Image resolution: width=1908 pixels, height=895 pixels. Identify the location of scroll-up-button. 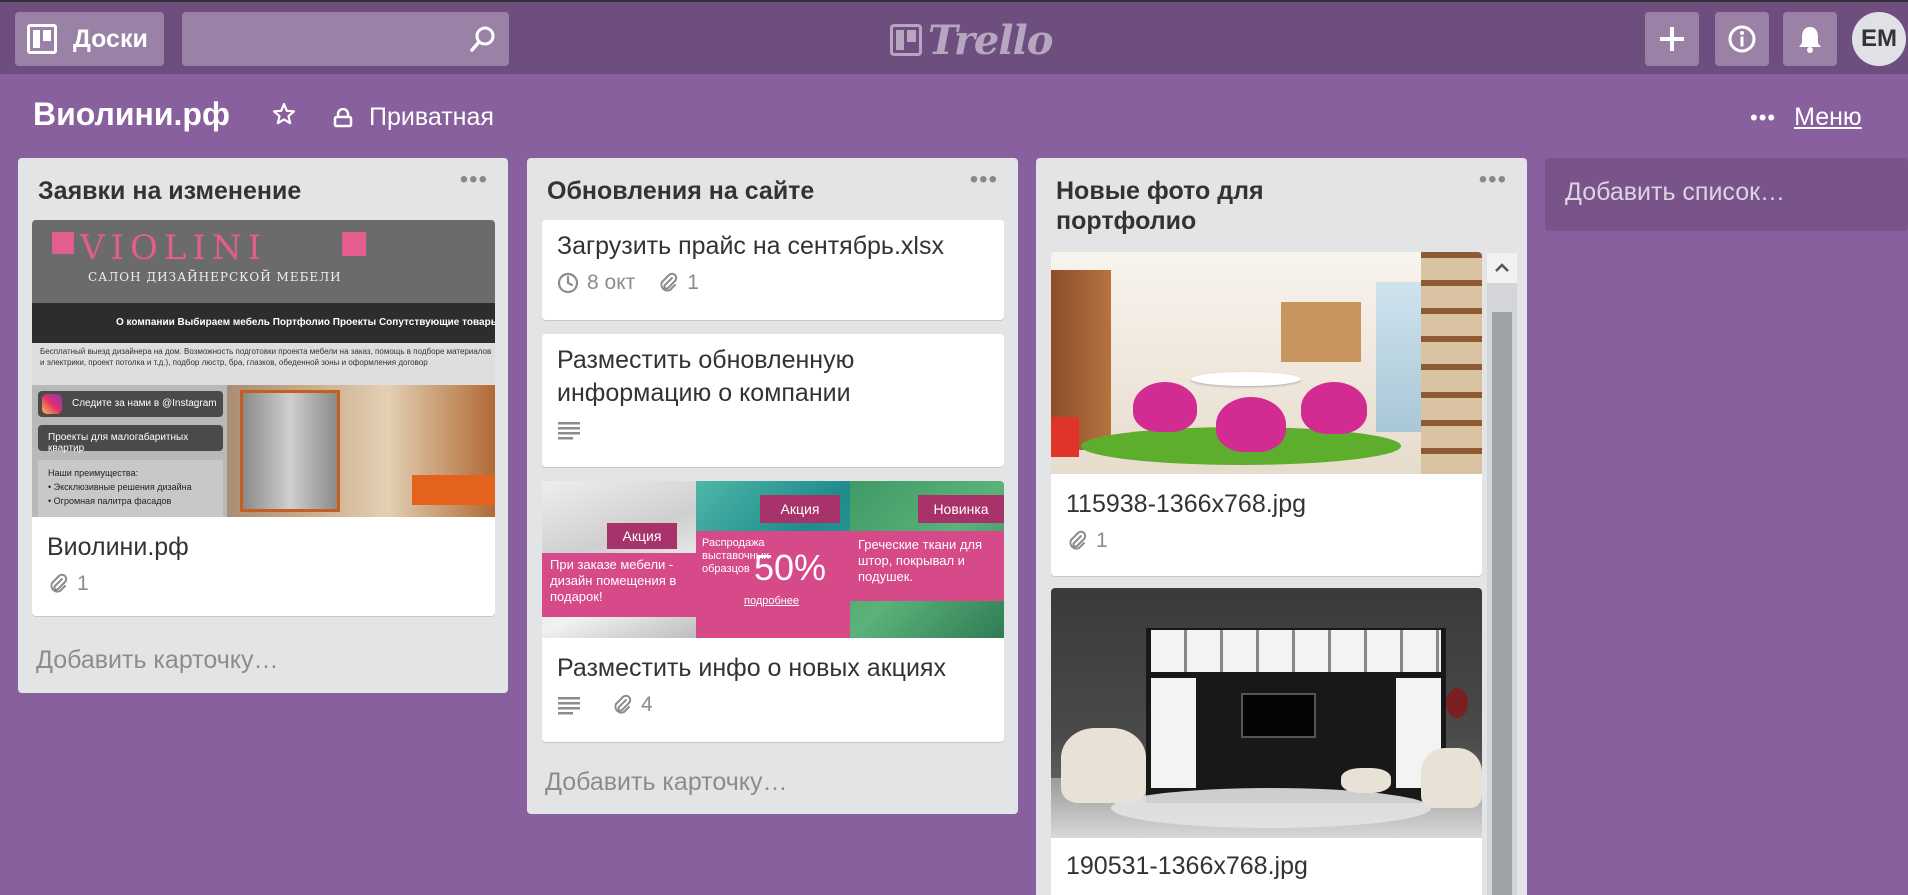
(1502, 268).